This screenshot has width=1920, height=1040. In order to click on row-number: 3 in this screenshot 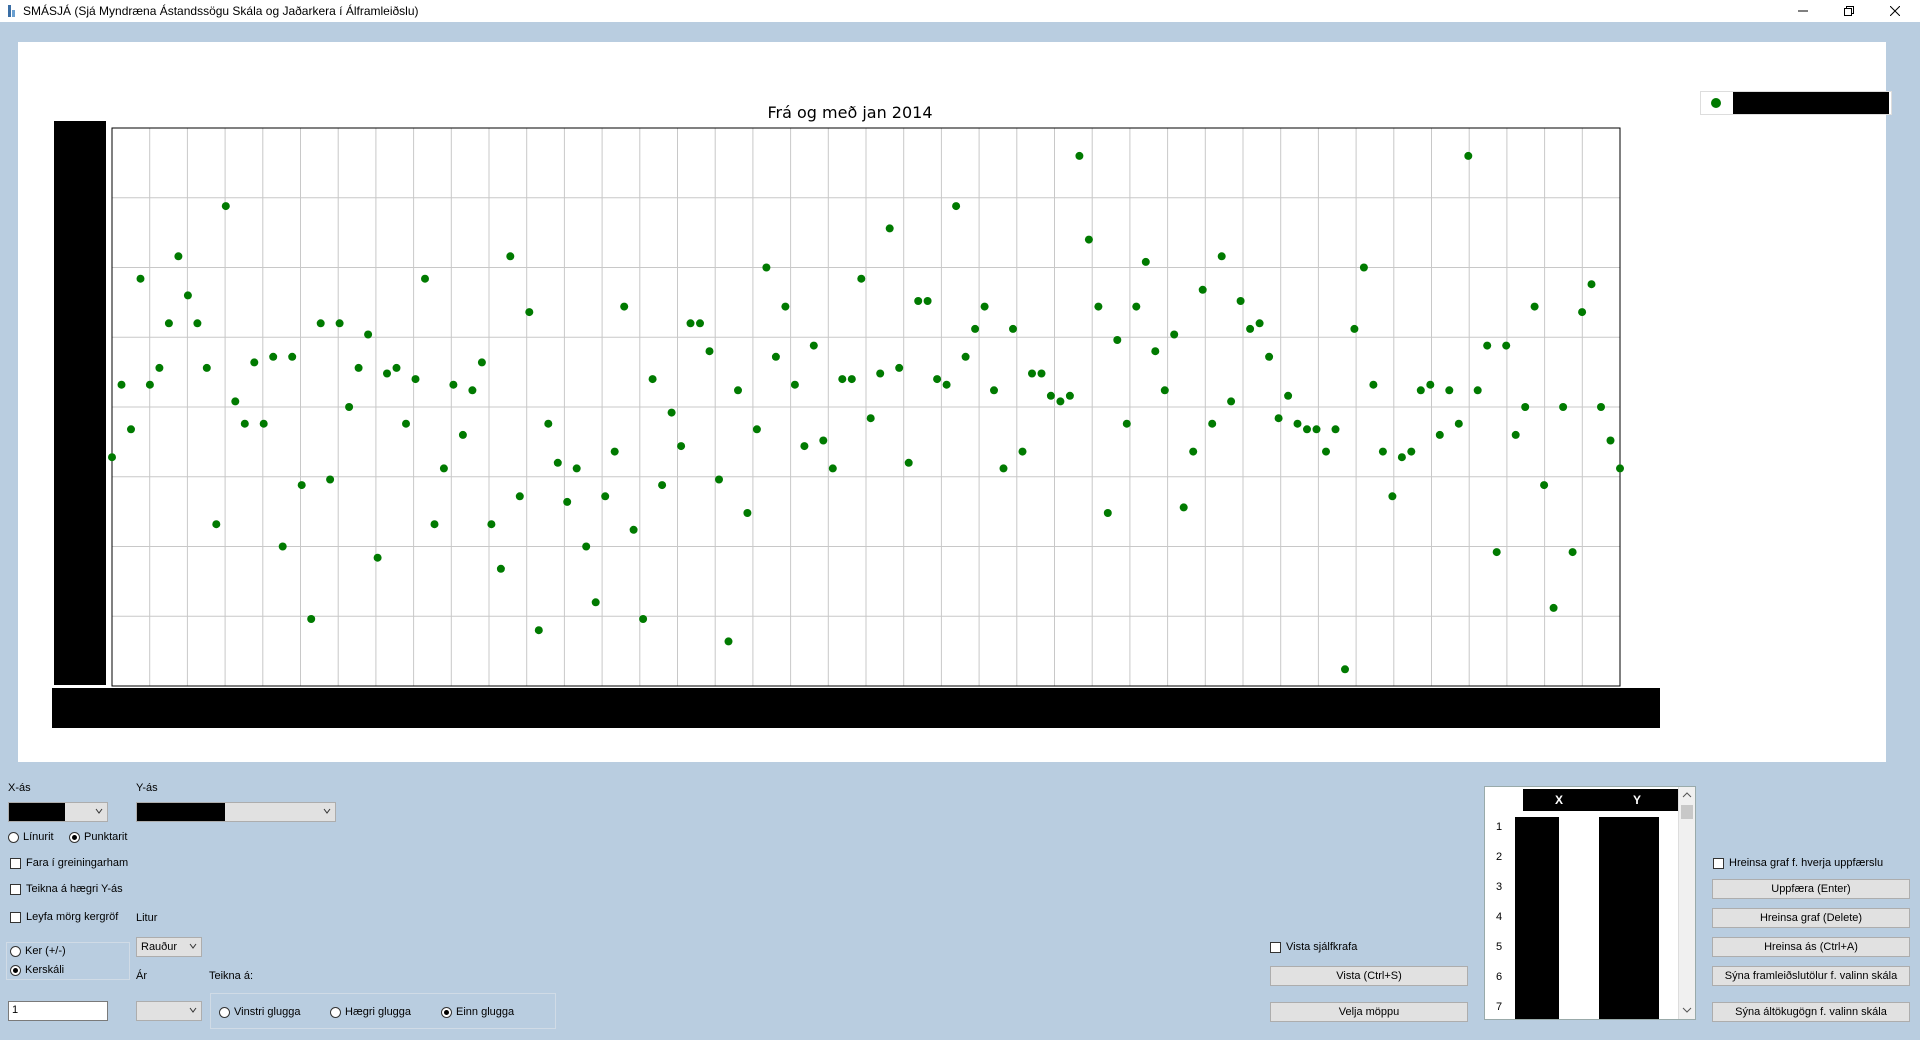, I will do `click(1499, 887)`.